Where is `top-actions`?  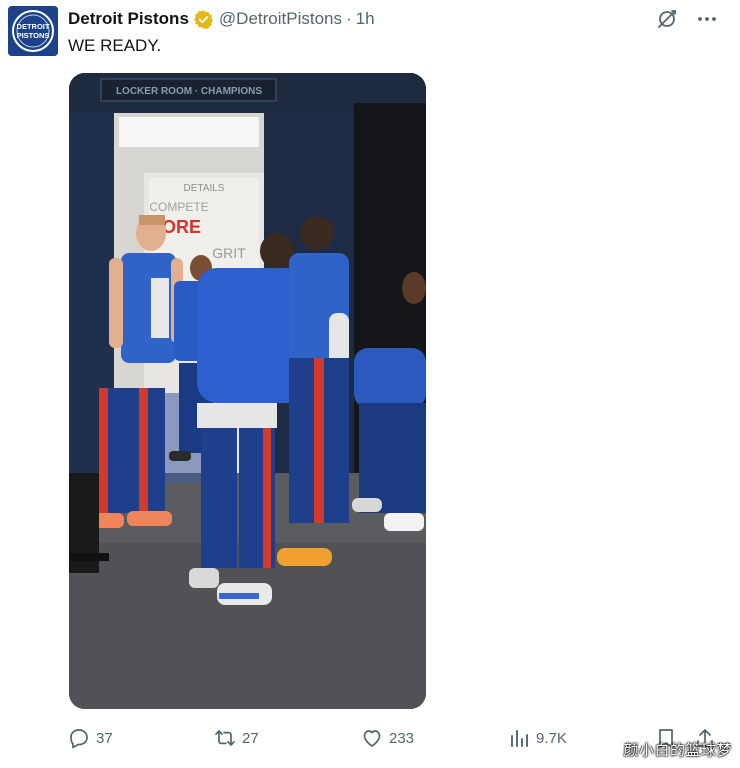
top-actions is located at coordinates (687, 19).